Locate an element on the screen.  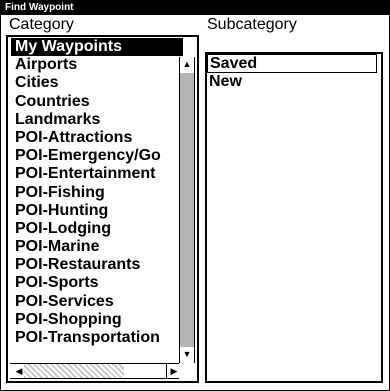
category-item: POI-Restaurants is located at coordinates (97, 265).